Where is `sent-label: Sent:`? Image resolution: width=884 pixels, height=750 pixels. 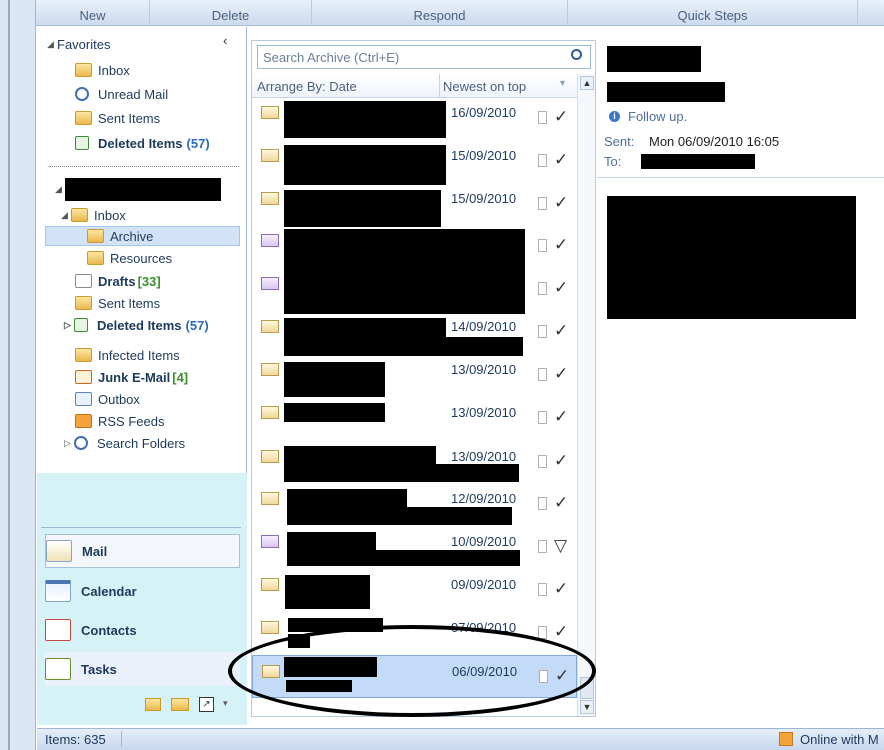 sent-label: Sent: is located at coordinates (619, 141).